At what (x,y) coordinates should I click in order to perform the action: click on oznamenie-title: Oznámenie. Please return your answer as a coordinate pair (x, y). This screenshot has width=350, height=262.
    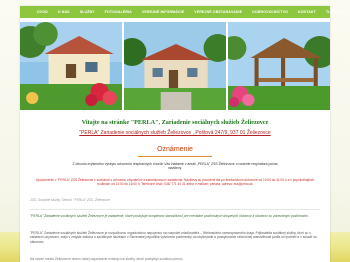
    Looking at the image, I should click on (175, 149).